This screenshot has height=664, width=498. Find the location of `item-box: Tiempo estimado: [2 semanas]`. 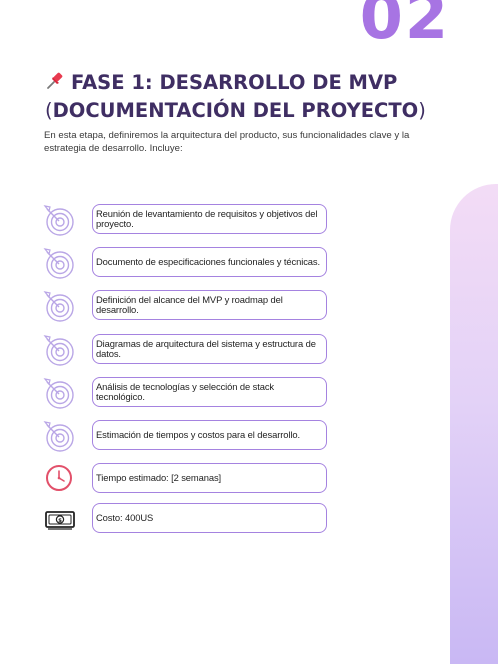

item-box: Tiempo estimado: [2 semanas] is located at coordinates (209, 478).